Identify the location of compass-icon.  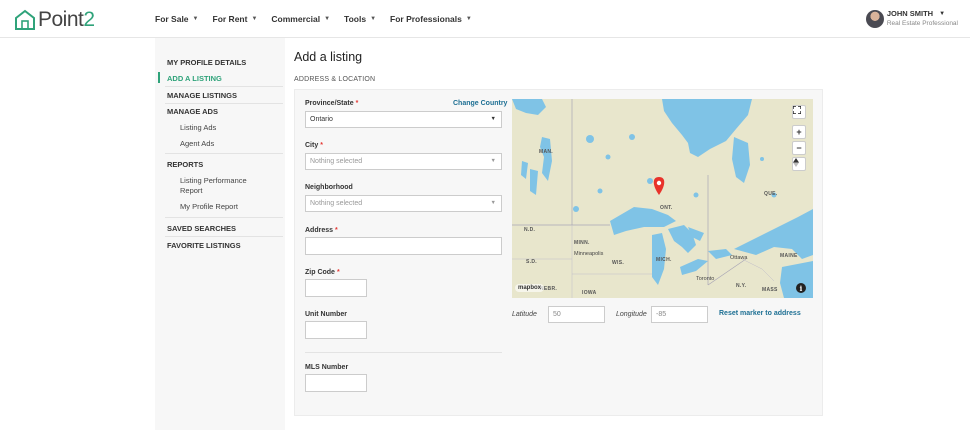
(799, 164).